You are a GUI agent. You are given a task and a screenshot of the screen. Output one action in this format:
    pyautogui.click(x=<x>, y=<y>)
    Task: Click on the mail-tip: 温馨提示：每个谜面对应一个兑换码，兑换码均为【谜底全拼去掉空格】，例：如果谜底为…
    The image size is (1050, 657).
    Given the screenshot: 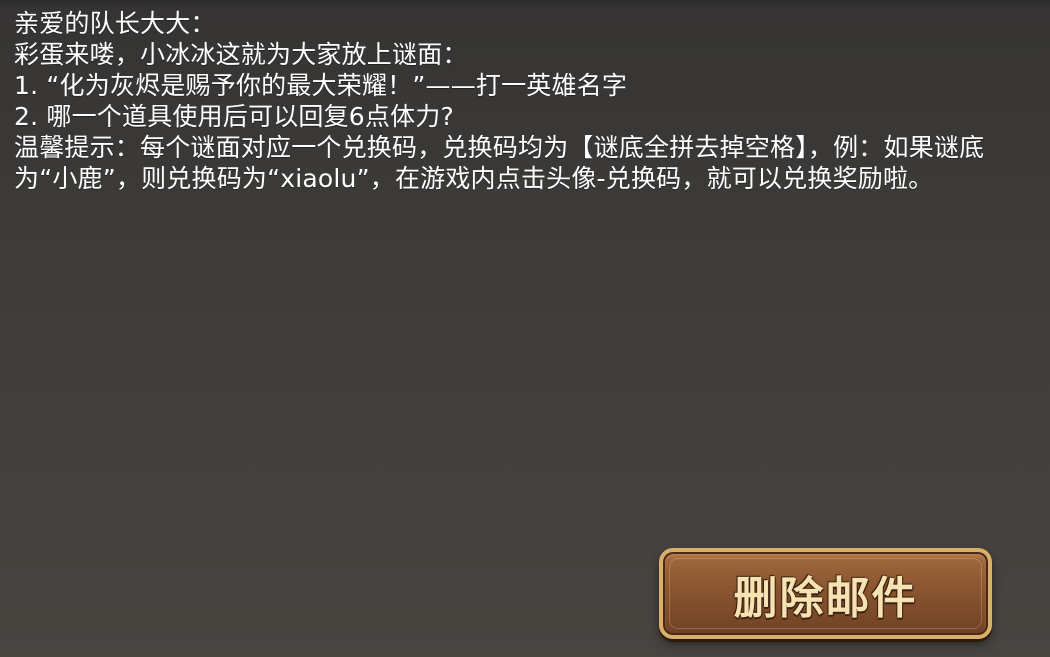 What is the action you would take?
    pyautogui.click(x=499, y=163)
    